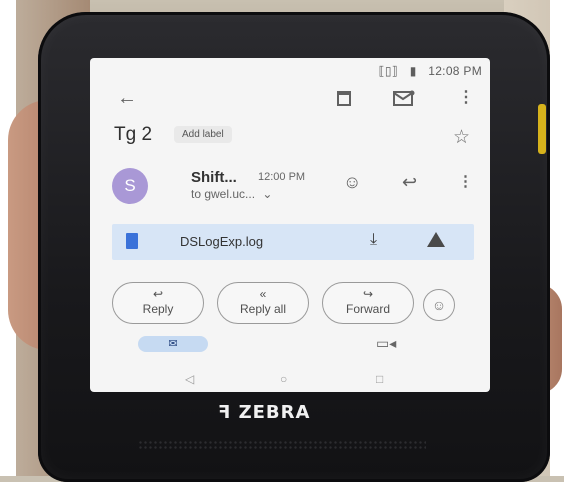 The height and width of the screenshot is (482, 564). Describe the element at coordinates (542, 129) in the screenshot. I see `side-button` at that location.